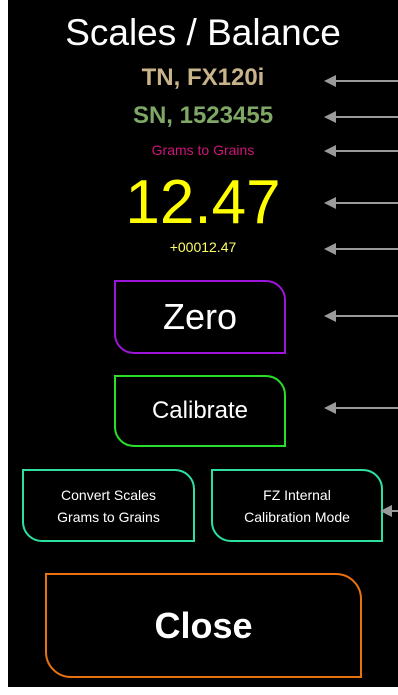 The image size is (398, 695). I want to click on raw-reading: +00012.47, so click(203, 247).